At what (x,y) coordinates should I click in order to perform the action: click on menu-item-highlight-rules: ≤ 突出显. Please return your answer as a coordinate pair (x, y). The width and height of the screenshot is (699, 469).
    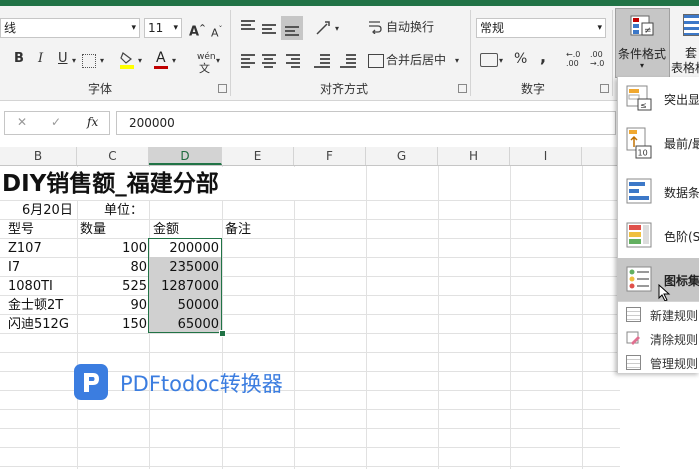
    Looking at the image, I should click on (658, 99).